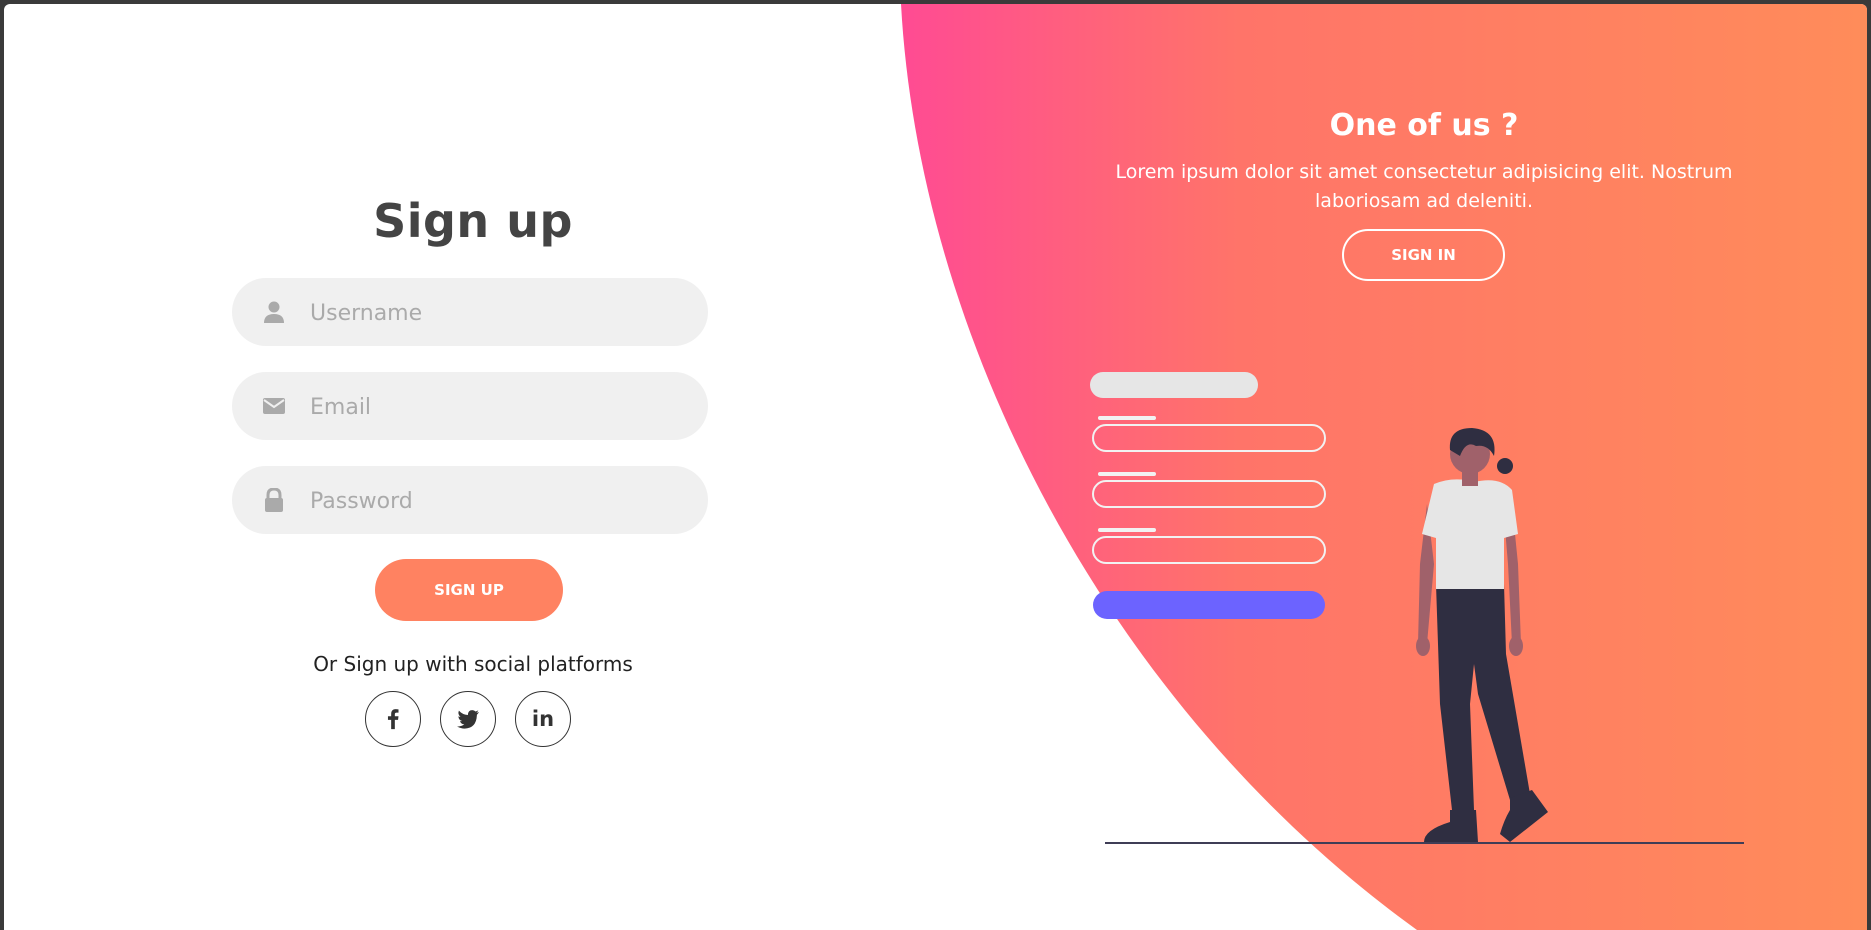  I want to click on lock-icon, so click(274, 500).